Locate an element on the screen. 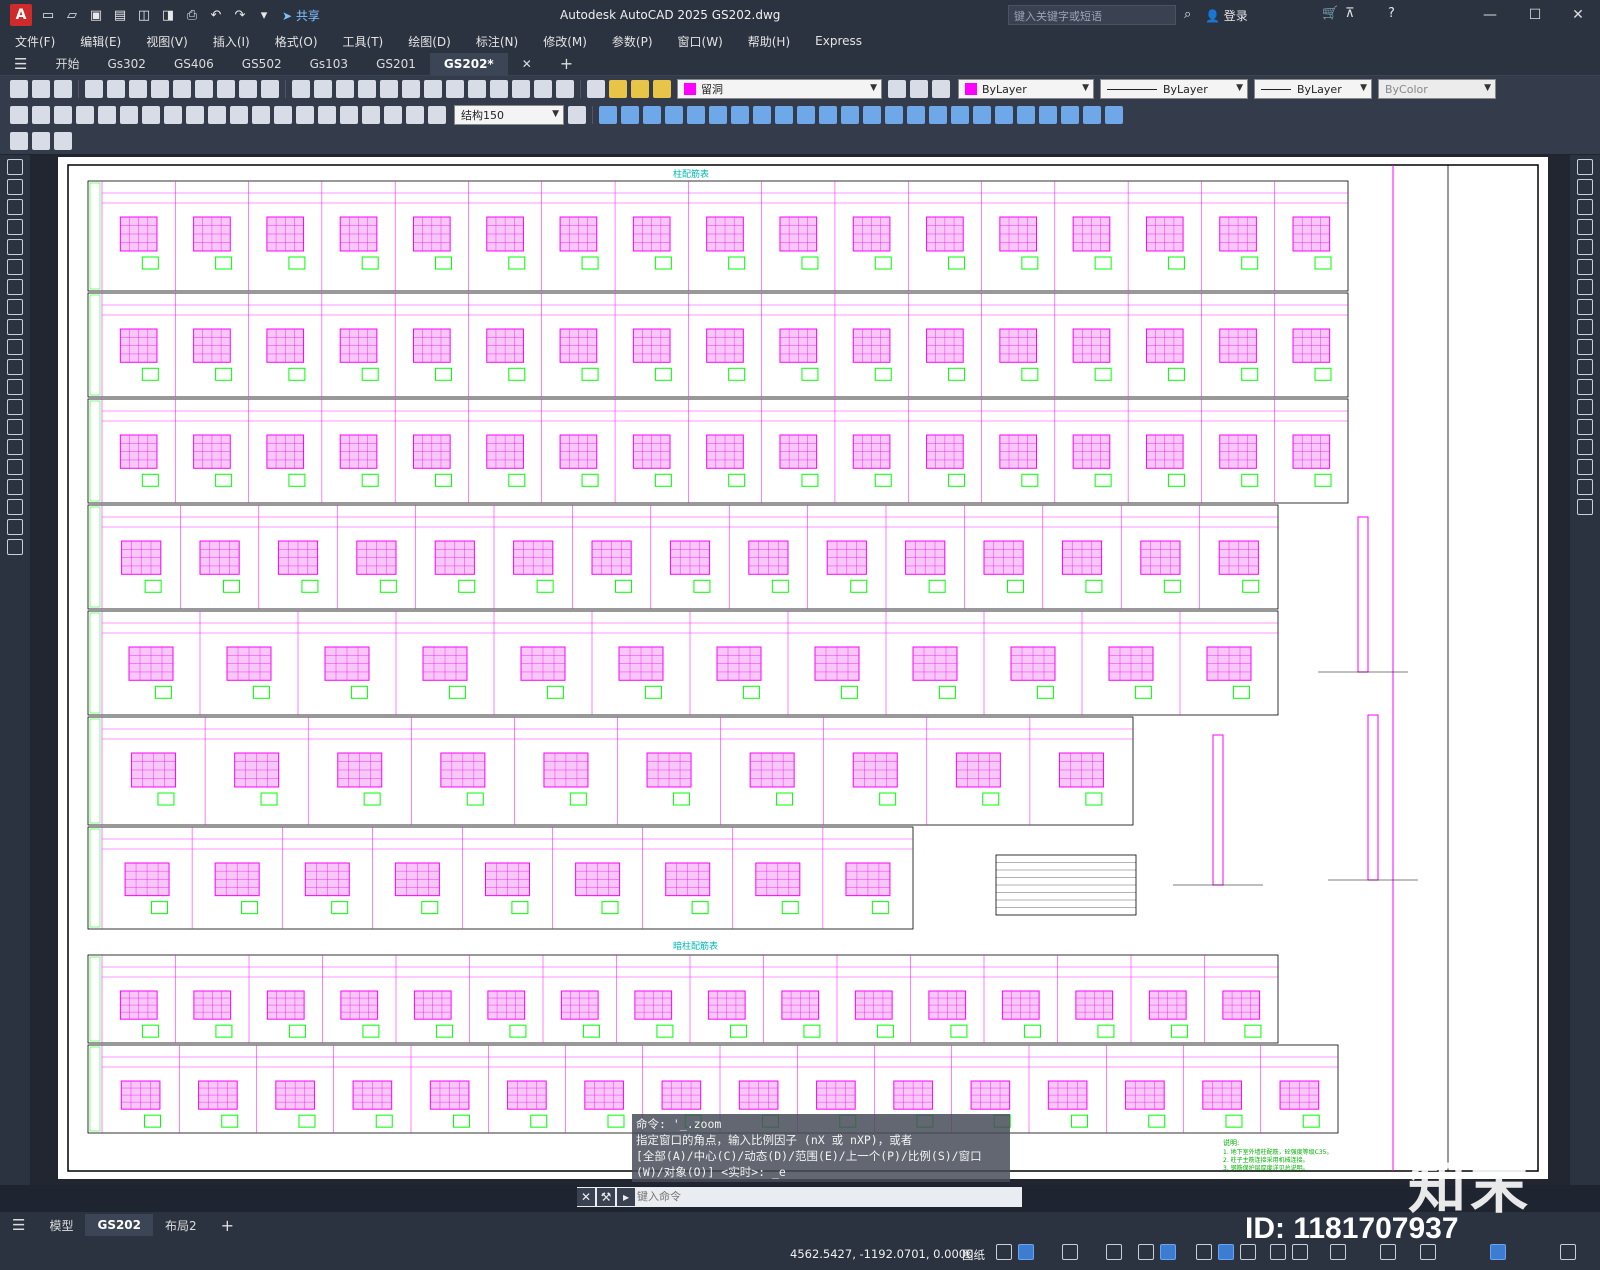  inspection-icon is located at coordinates (349, 115).